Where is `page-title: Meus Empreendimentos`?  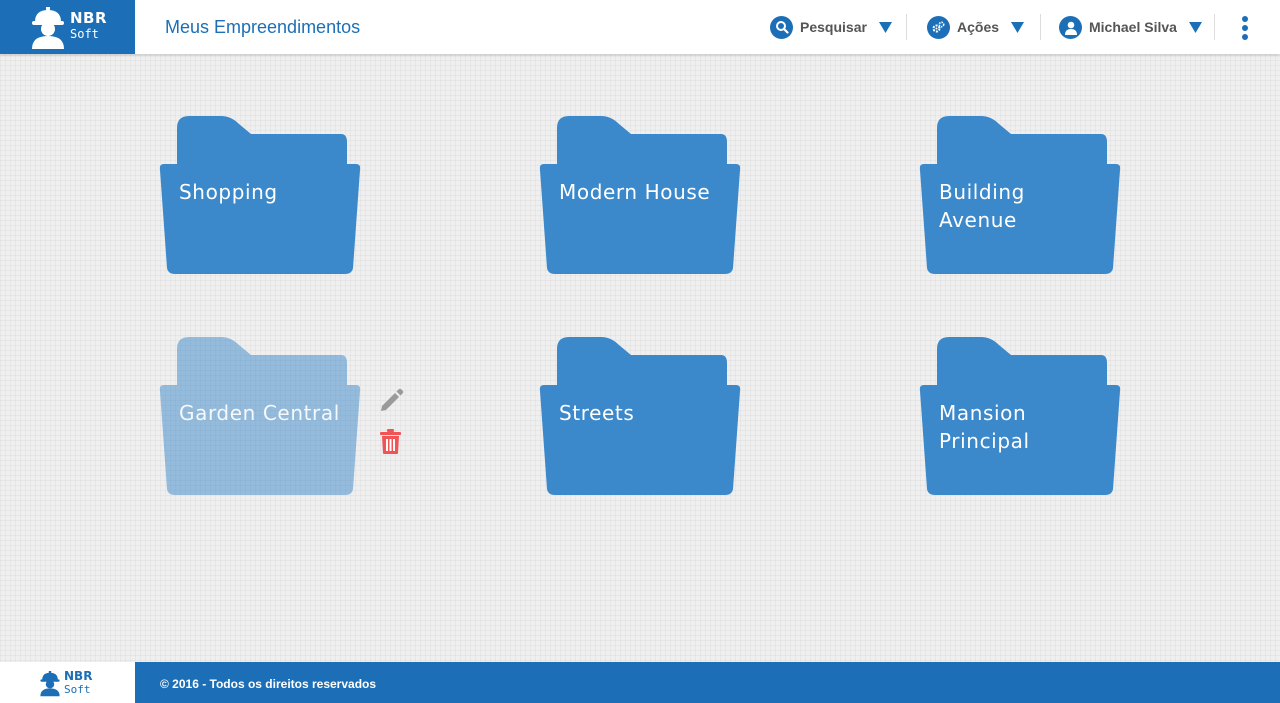
page-title: Meus Empreendimentos is located at coordinates (263, 27).